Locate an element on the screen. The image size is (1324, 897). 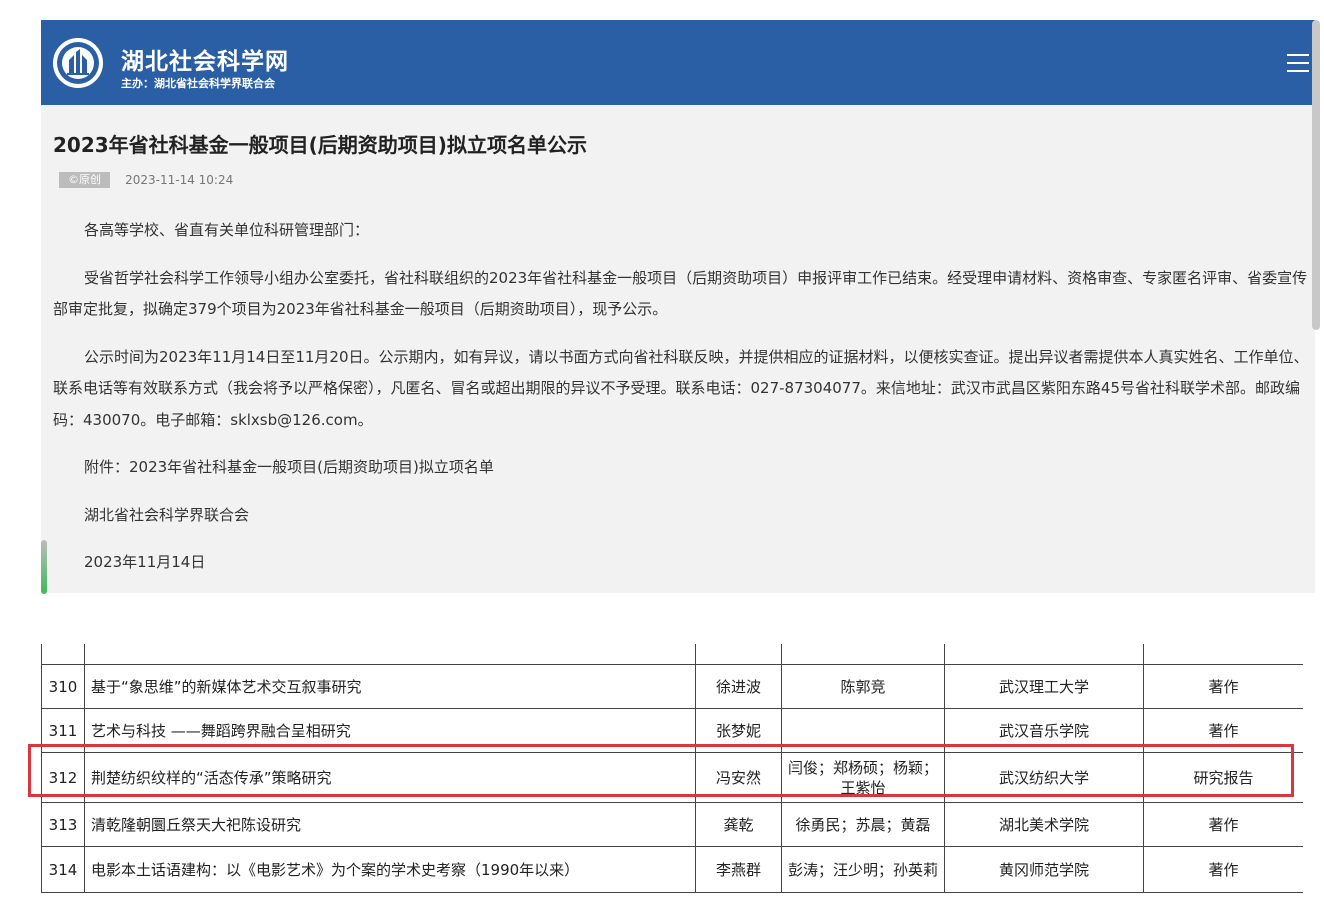
row-number: 314 is located at coordinates (63, 869).